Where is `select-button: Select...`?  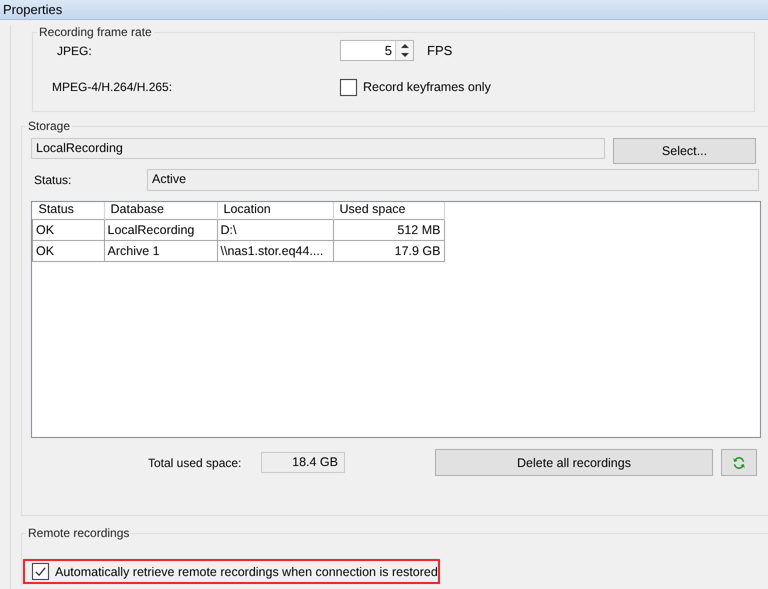
select-button: Select... is located at coordinates (684, 151).